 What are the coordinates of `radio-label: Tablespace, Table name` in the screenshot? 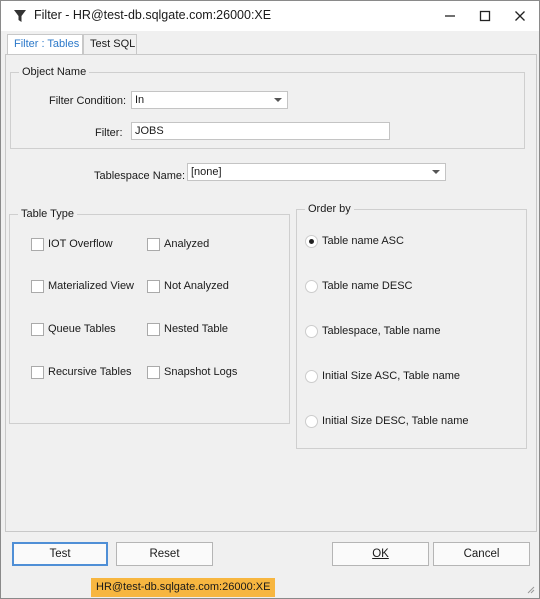 It's located at (381, 331).